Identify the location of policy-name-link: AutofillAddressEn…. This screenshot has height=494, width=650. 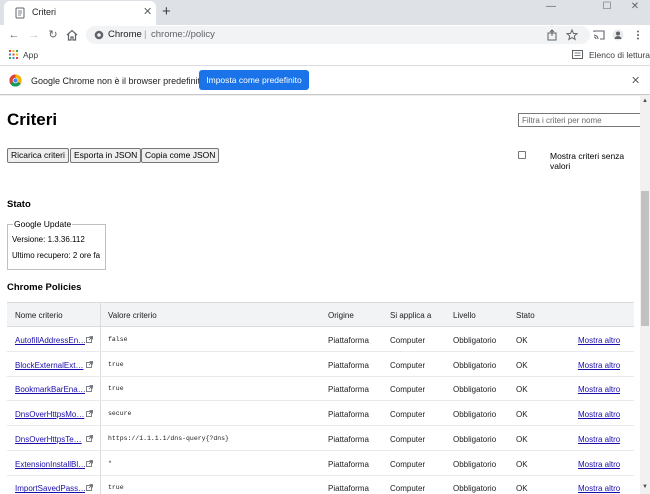
(50, 340).